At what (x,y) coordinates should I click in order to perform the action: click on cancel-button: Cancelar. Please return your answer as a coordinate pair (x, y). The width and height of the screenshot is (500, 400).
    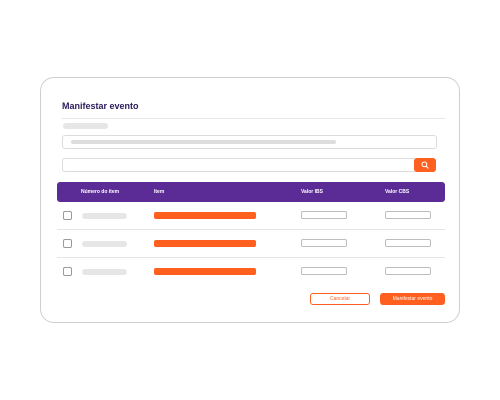
    Looking at the image, I should click on (340, 299).